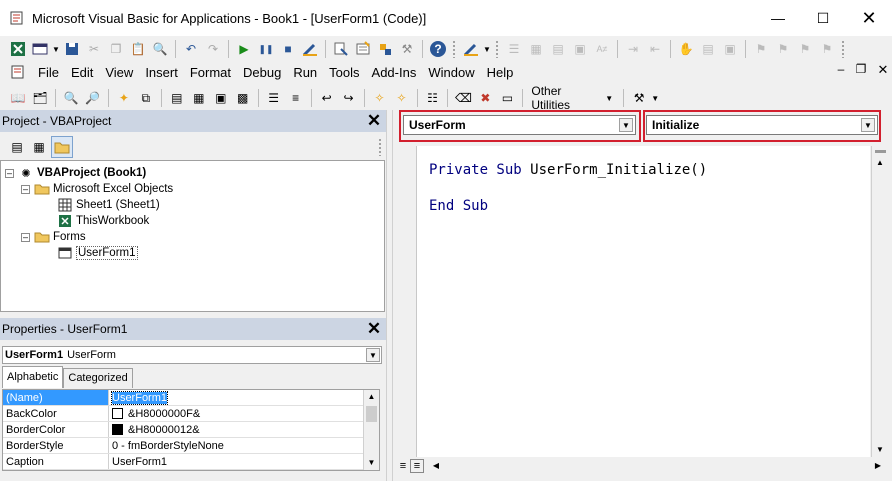 The width and height of the screenshot is (892, 481). What do you see at coordinates (823, 18) in the screenshot?
I see `maximize-button: ☐` at bounding box center [823, 18].